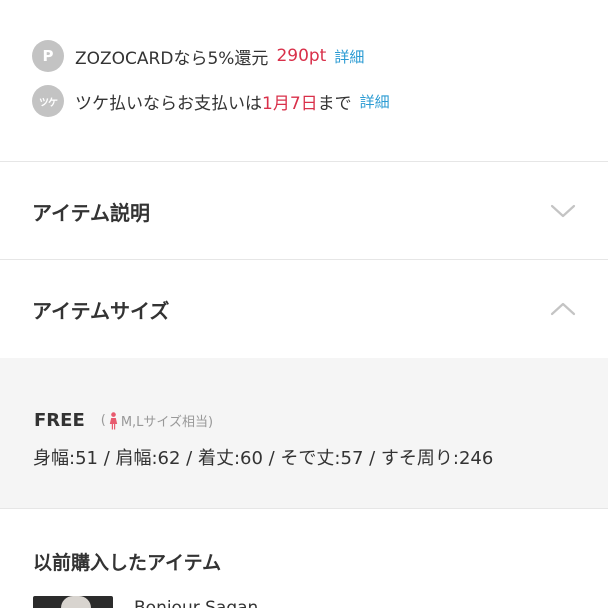 The image size is (608, 608). Describe the element at coordinates (103, 420) in the screenshot. I see `size-note-paren: (` at that location.